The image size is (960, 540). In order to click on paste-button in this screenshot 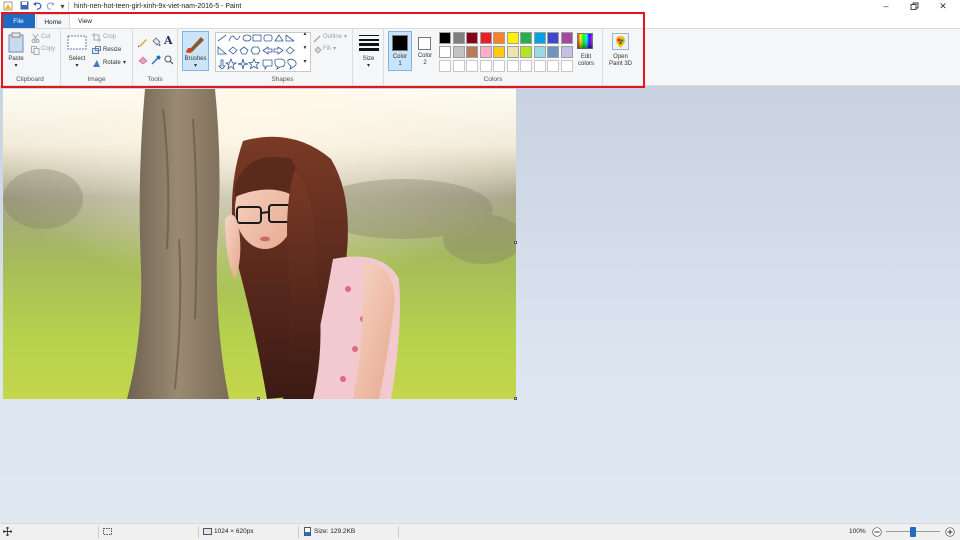, I will do `click(16, 43)`.